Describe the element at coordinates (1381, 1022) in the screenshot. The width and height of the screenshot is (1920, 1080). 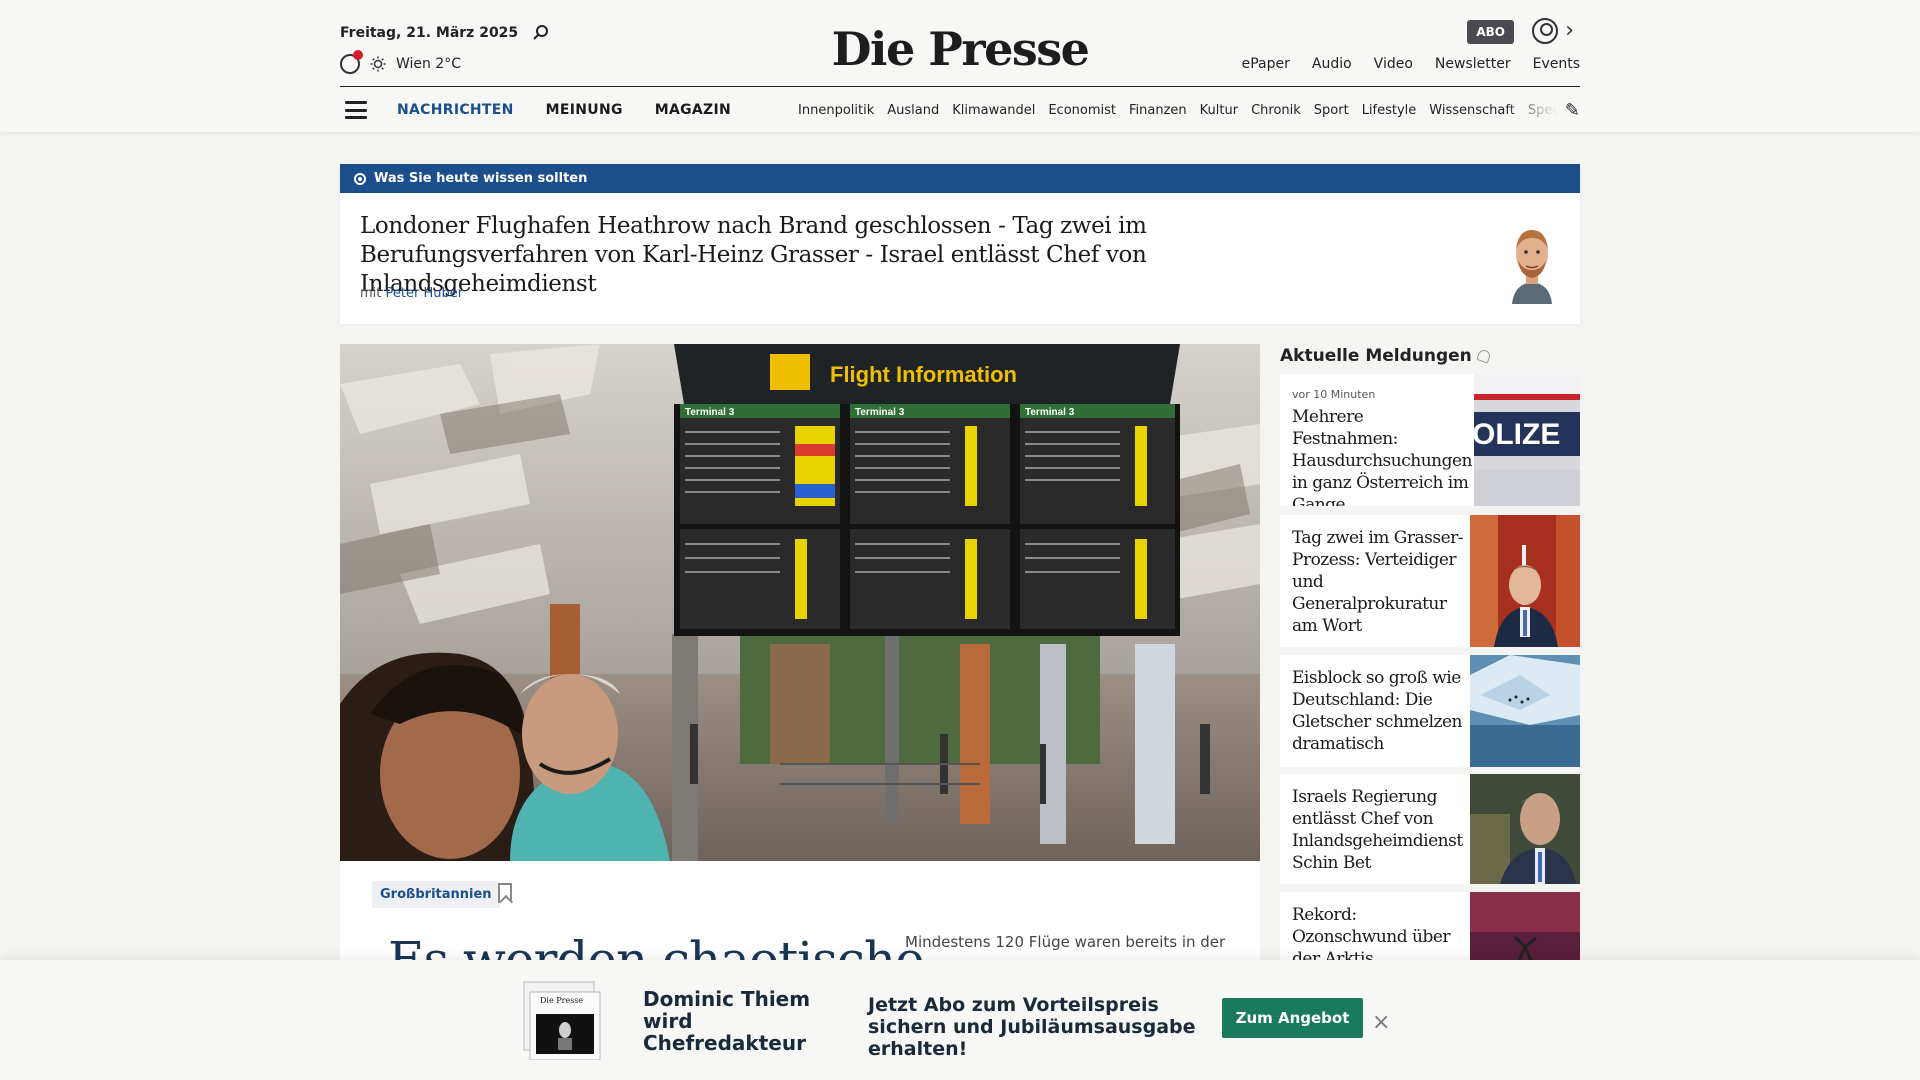
I see `close-icon: ×` at that location.